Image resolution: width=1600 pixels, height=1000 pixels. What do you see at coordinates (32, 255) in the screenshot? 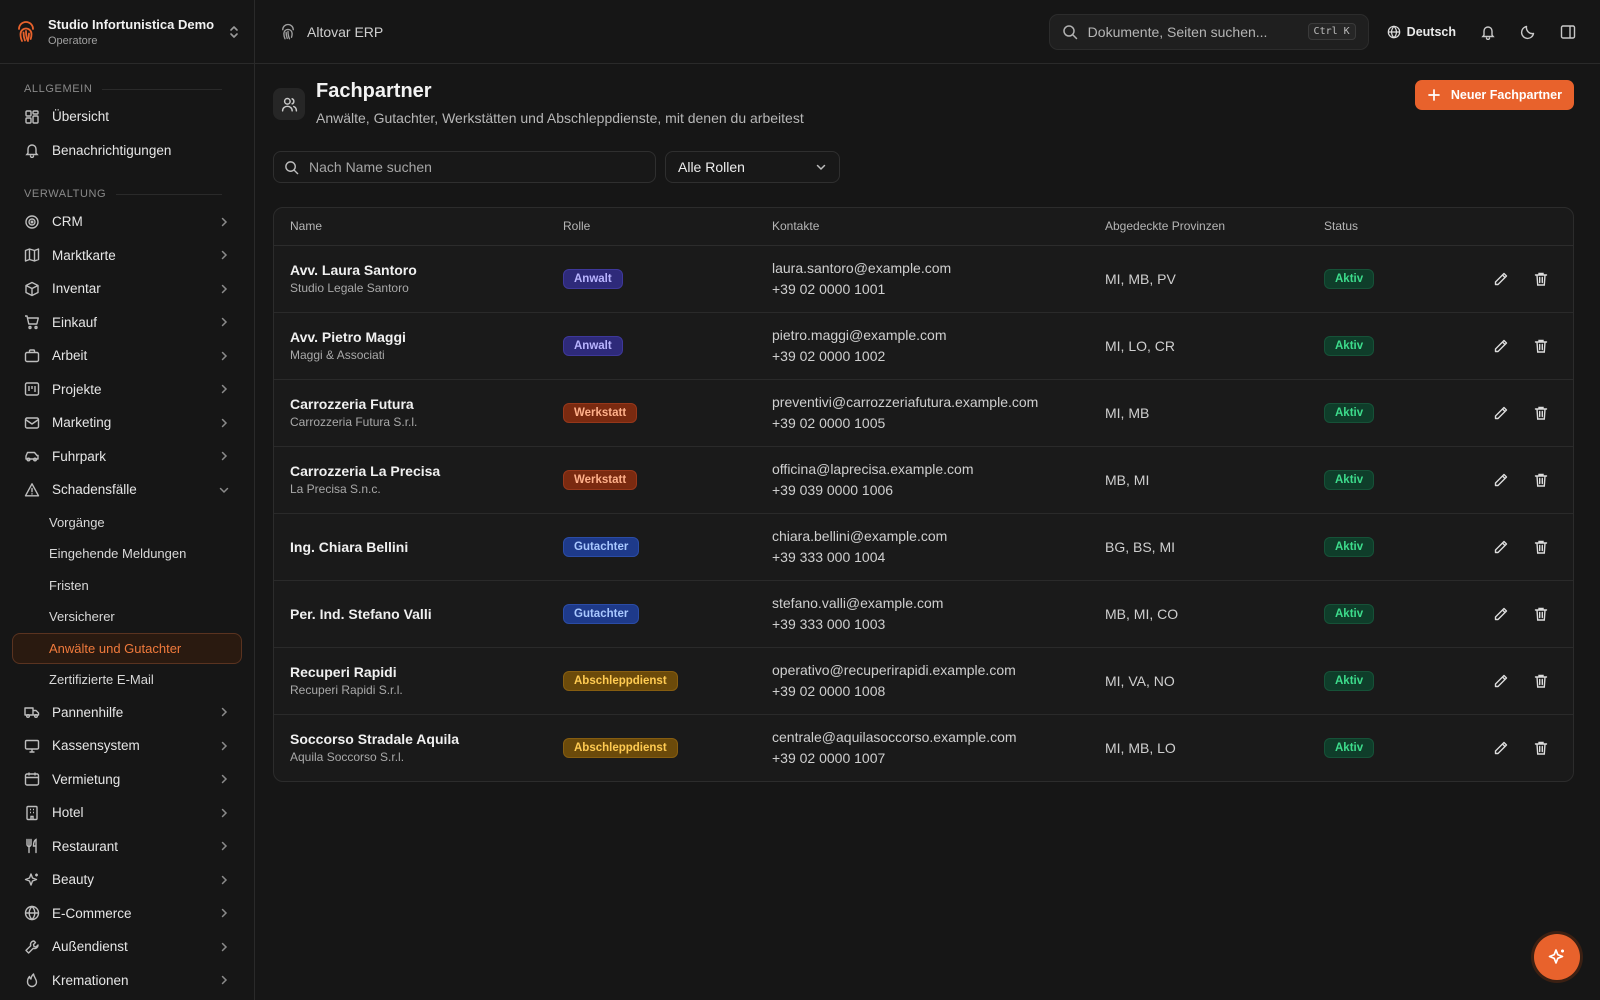
I see `map-icon` at bounding box center [32, 255].